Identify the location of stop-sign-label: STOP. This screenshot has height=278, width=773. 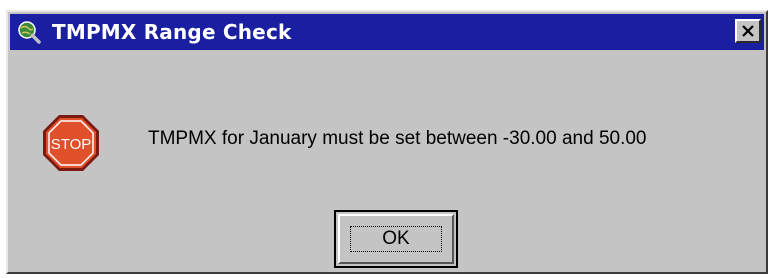
(71, 144).